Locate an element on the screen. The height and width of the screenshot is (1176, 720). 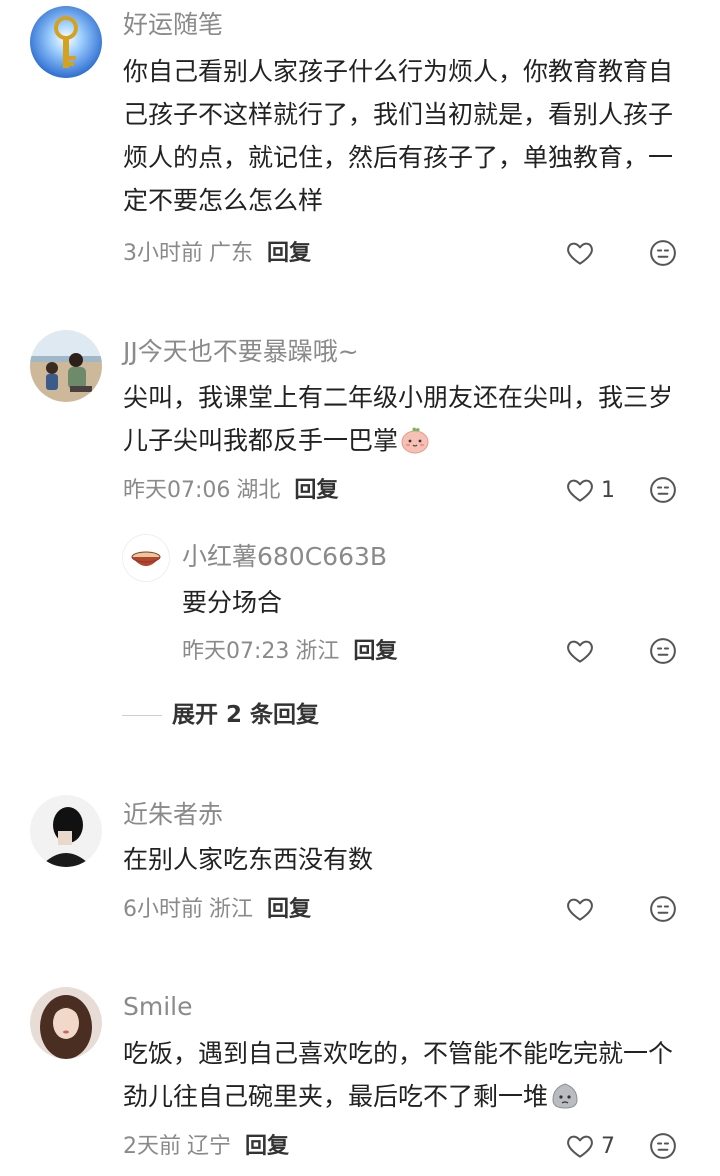
girl-portrait-avatar is located at coordinates (66, 1023).